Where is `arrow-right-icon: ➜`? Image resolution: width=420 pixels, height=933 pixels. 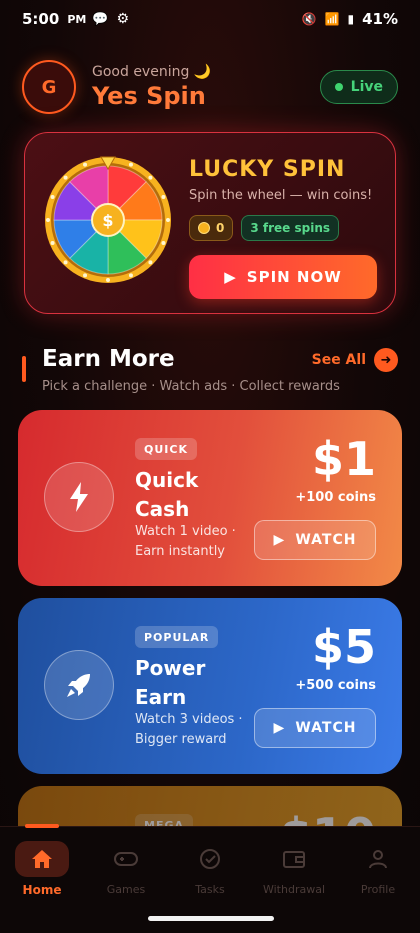
arrow-right-icon: ➜ is located at coordinates (386, 360).